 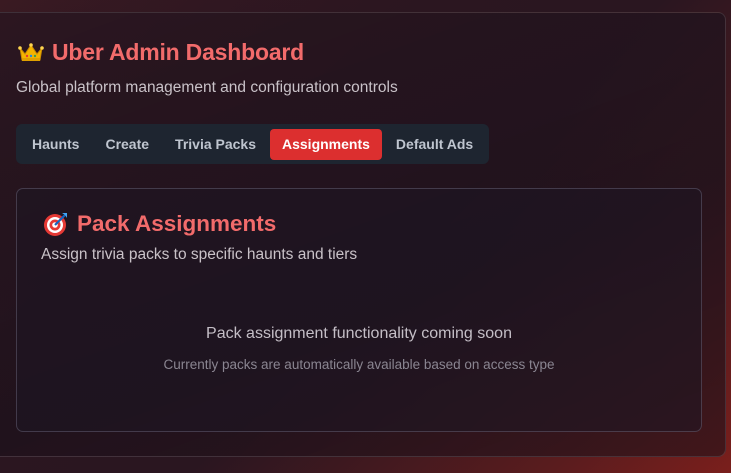 What do you see at coordinates (326, 144) in the screenshot?
I see `tab-assignments: Assignments` at bounding box center [326, 144].